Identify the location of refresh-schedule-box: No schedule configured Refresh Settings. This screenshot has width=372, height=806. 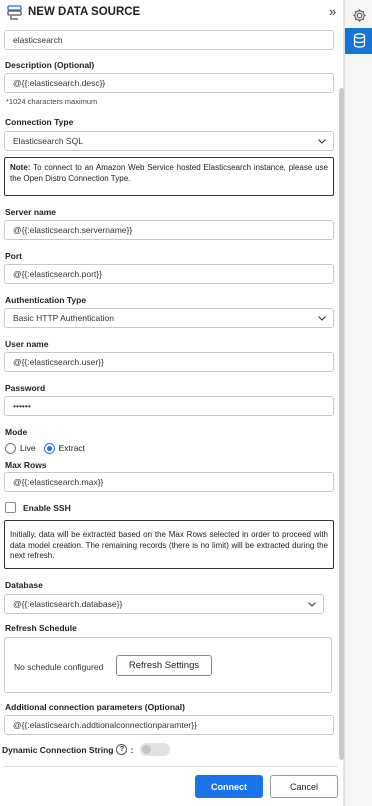
(168, 665).